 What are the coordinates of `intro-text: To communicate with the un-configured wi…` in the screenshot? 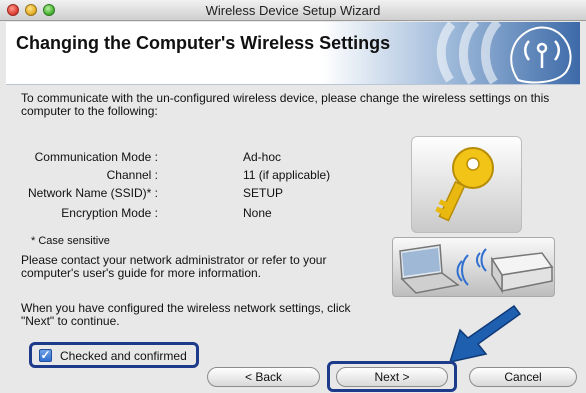 It's located at (285, 104).